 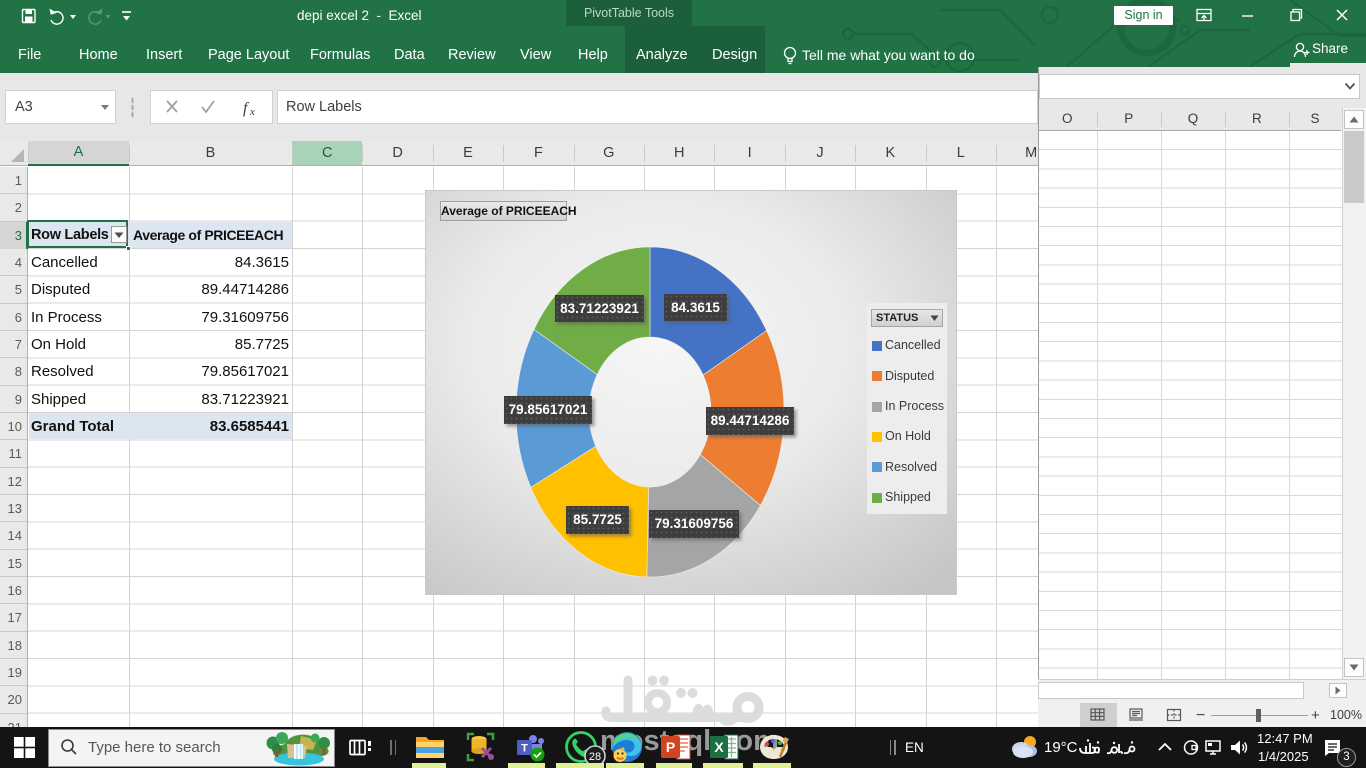 What do you see at coordinates (246, 108) in the screenshot?
I see `svg-text: f` at bounding box center [246, 108].